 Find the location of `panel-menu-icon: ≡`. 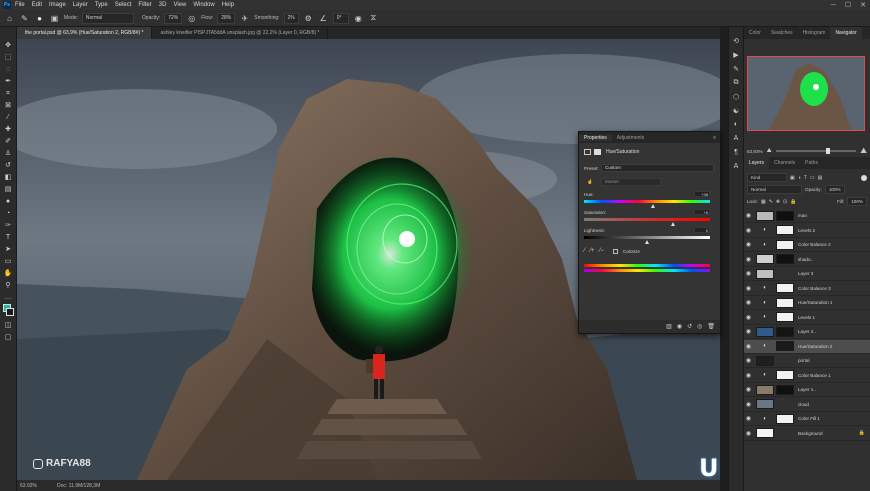

panel-menu-icon: ≡ is located at coordinates (714, 138).